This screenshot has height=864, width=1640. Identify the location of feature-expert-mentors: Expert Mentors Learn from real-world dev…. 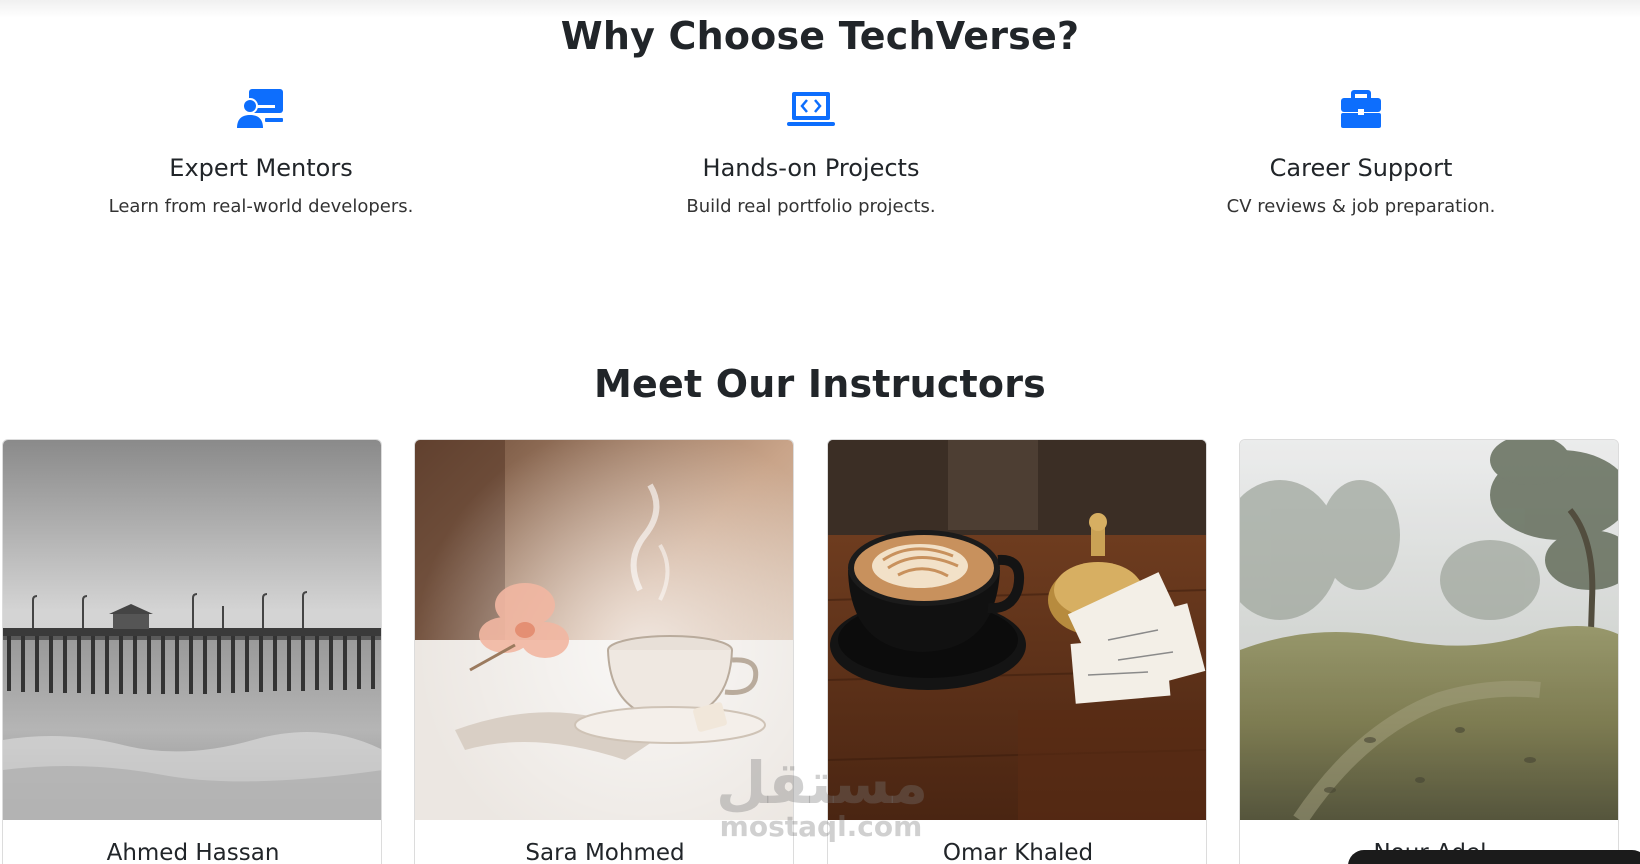
(261, 151).